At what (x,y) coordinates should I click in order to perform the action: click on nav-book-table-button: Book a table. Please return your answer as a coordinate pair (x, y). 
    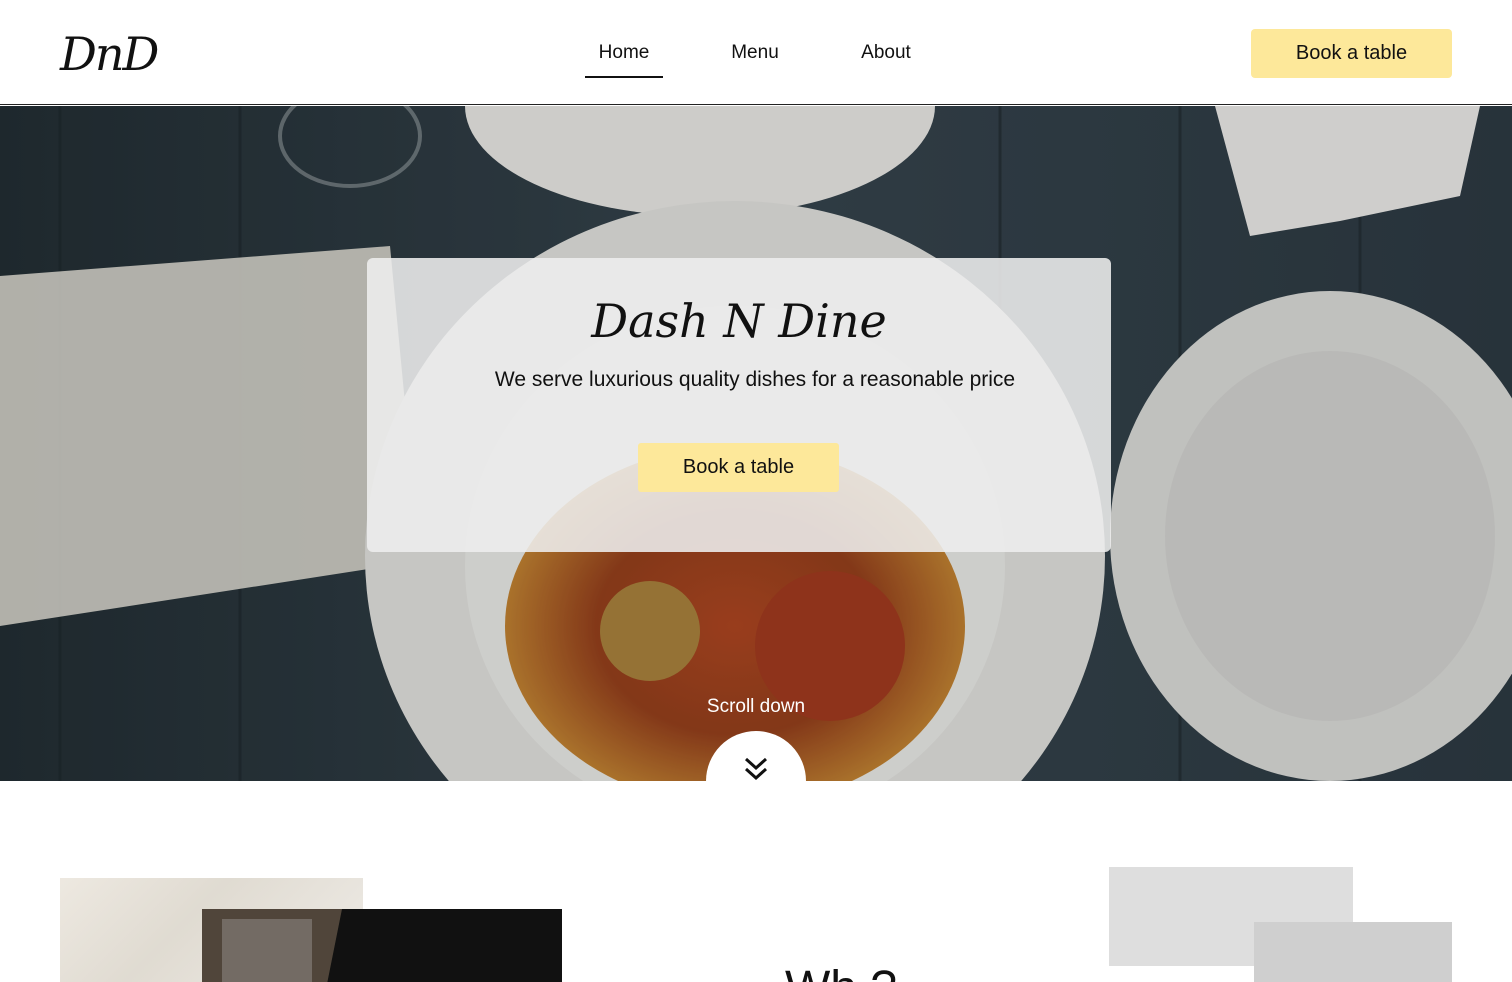
    Looking at the image, I should click on (1351, 53).